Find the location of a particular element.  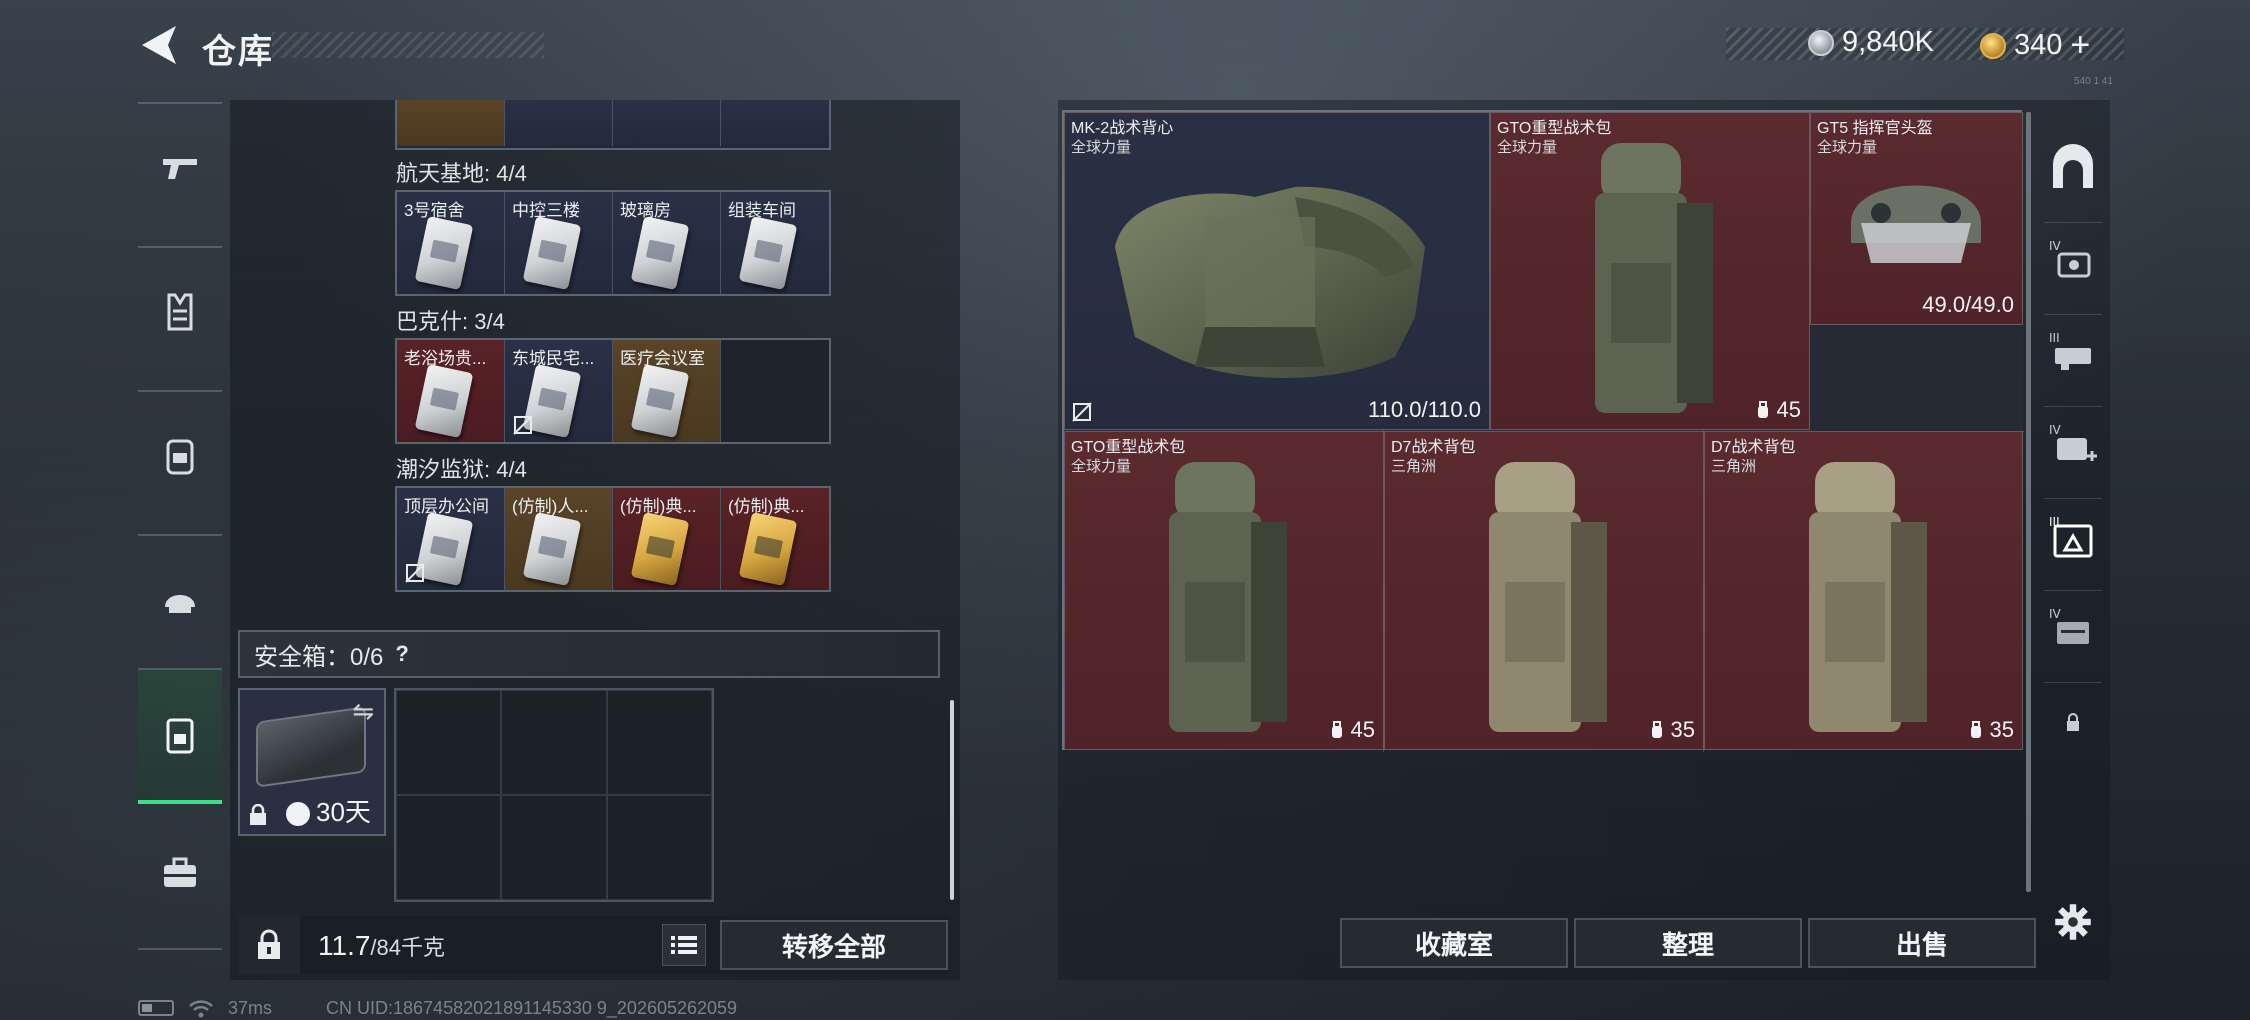

key-row-aerospace: 3号宿舍 中控三楼 玻璃房 组装车间 is located at coordinates (613, 243).